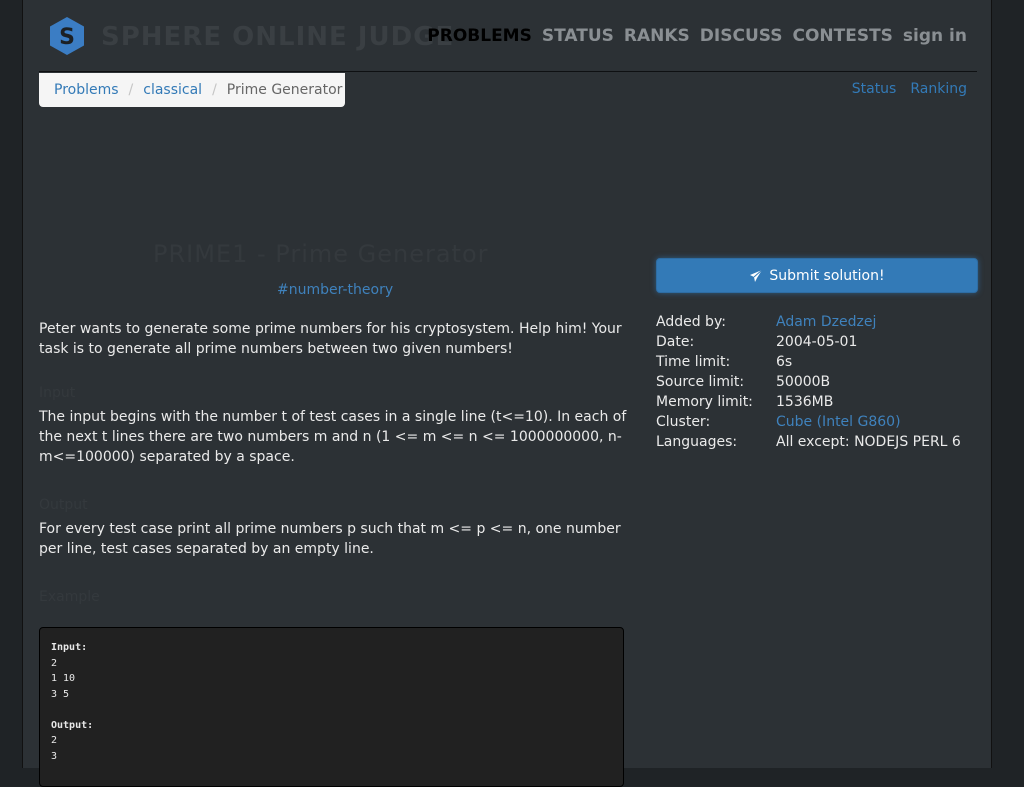 The image size is (1024, 787). I want to click on nav-problems: PROBLEMS, so click(479, 36).